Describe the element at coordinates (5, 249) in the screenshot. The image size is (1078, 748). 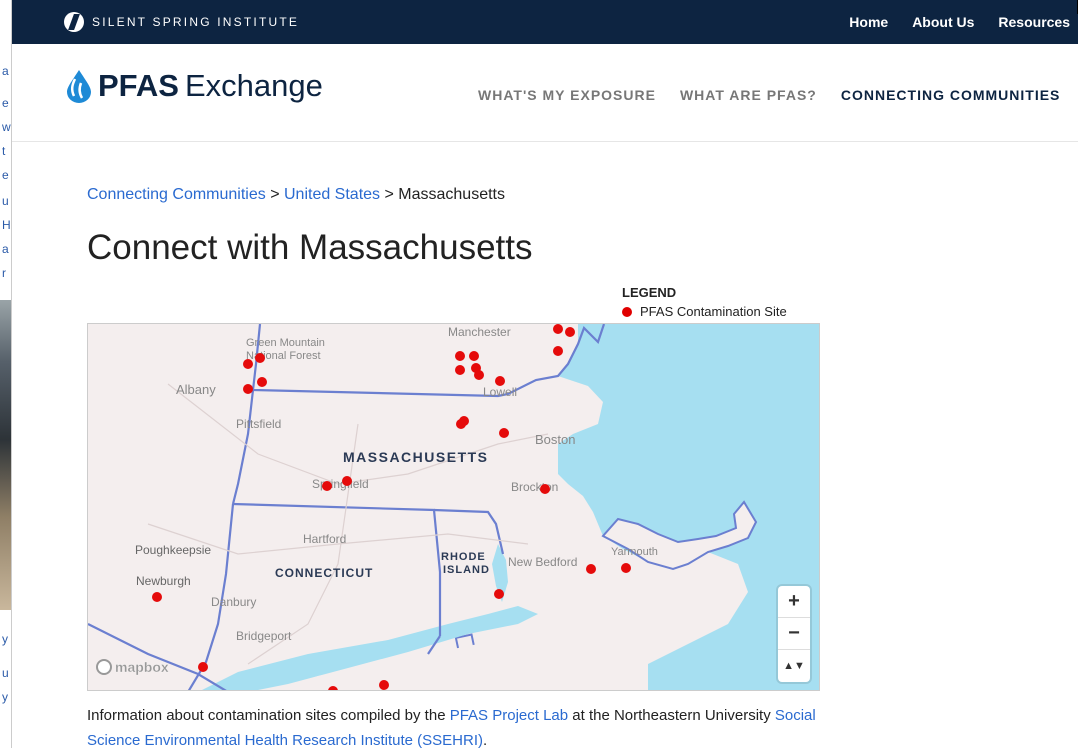
I see `background-window-char: a` at that location.